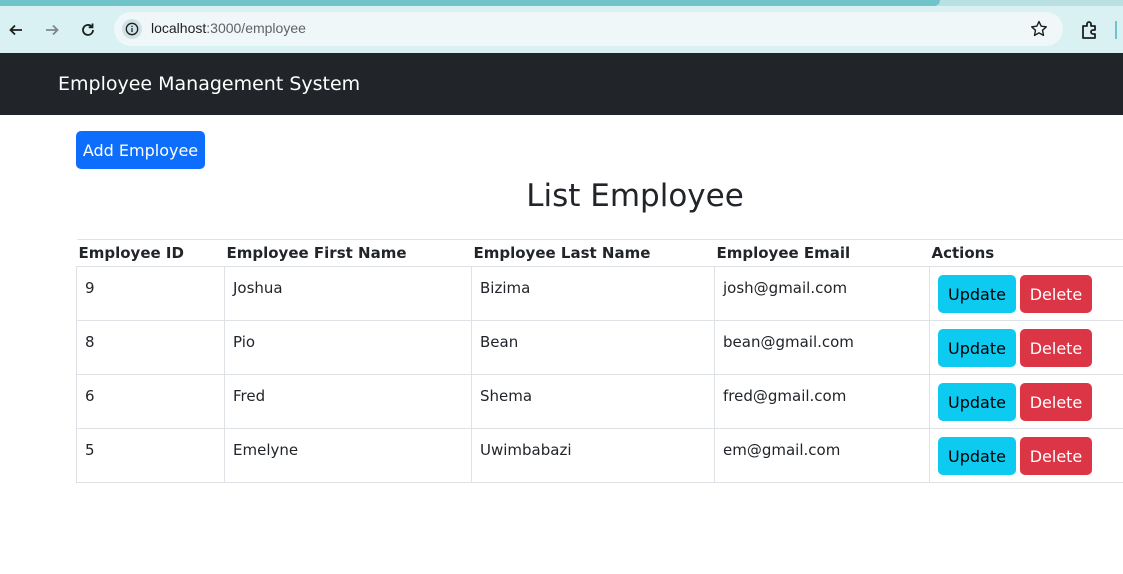 Image resolution: width=1123 pixels, height=574 pixels. What do you see at coordinates (561, 84) in the screenshot?
I see `app-navbar: Employee Management System` at bounding box center [561, 84].